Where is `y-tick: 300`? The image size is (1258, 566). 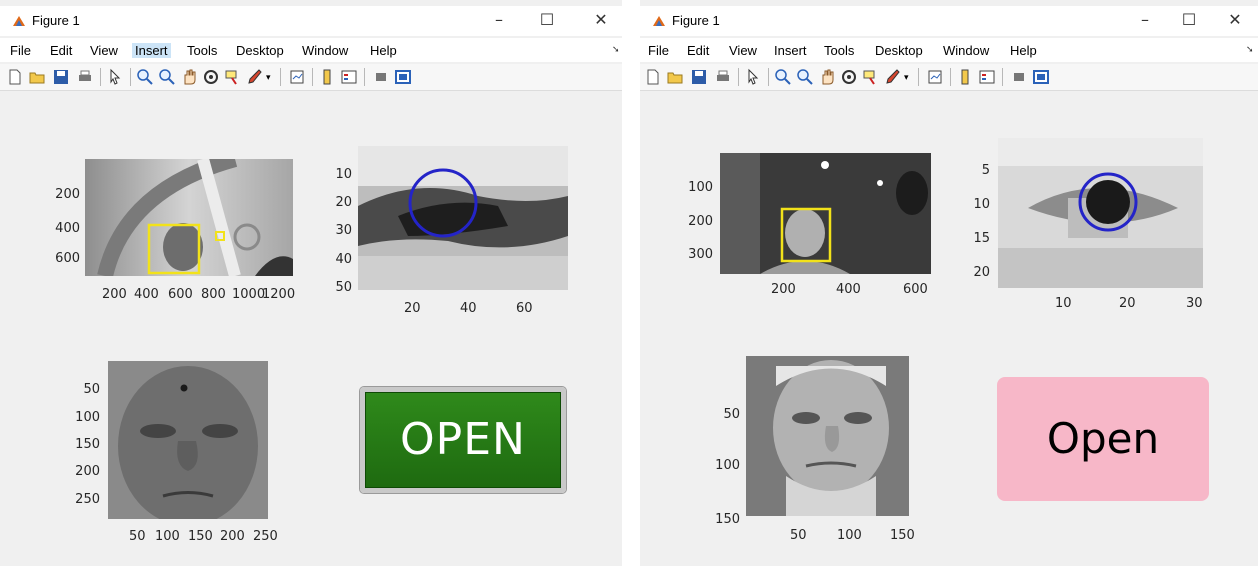 y-tick: 300 is located at coordinates (700, 254).